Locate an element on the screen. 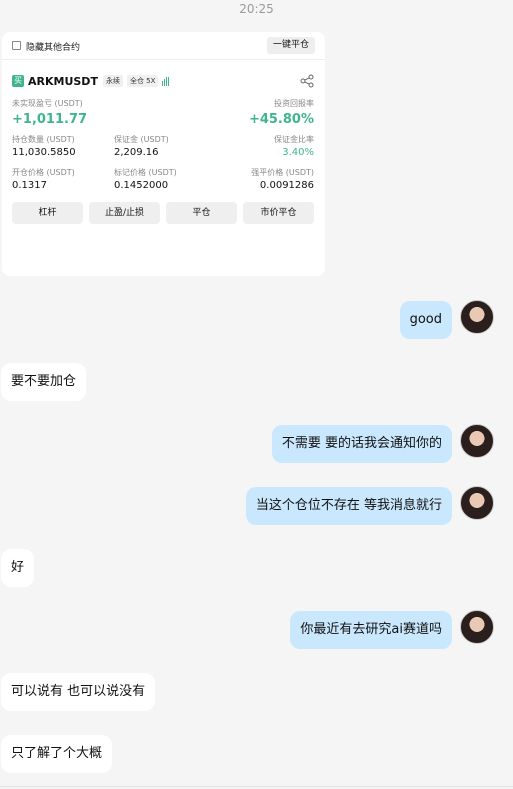 Image resolution: width=513 pixels, height=789 pixels. message-bubble-sent: 当这个仓位不存在 等我消息就行 is located at coordinates (348, 506).